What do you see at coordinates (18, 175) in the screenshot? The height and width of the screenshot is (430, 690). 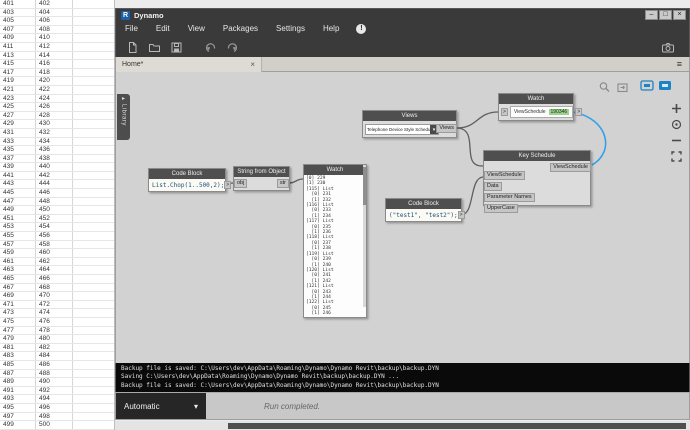 I see `spreadsheet-cell: 441` at bounding box center [18, 175].